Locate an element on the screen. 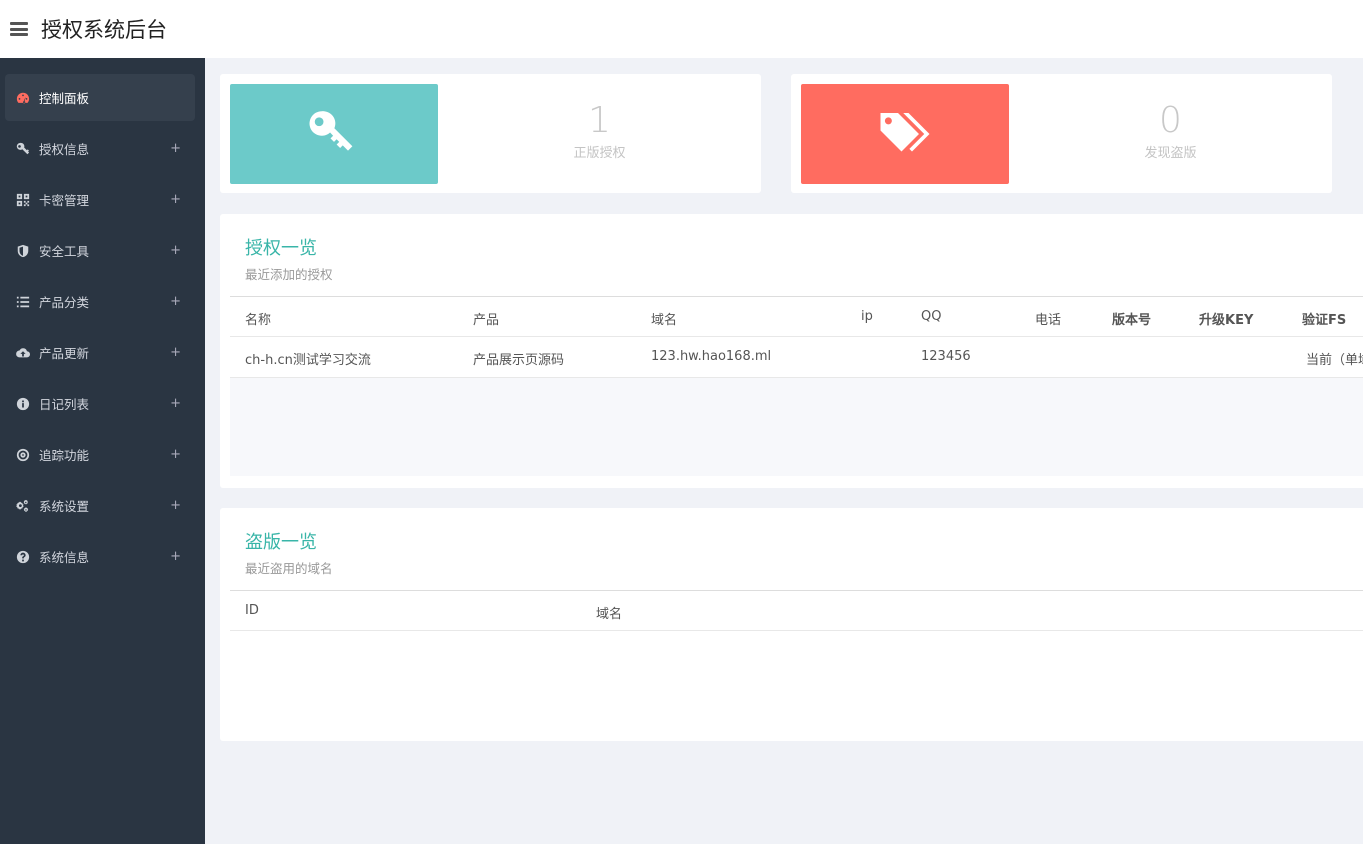 The width and height of the screenshot is (1363, 844). cell-qq: 123456 is located at coordinates (946, 356).